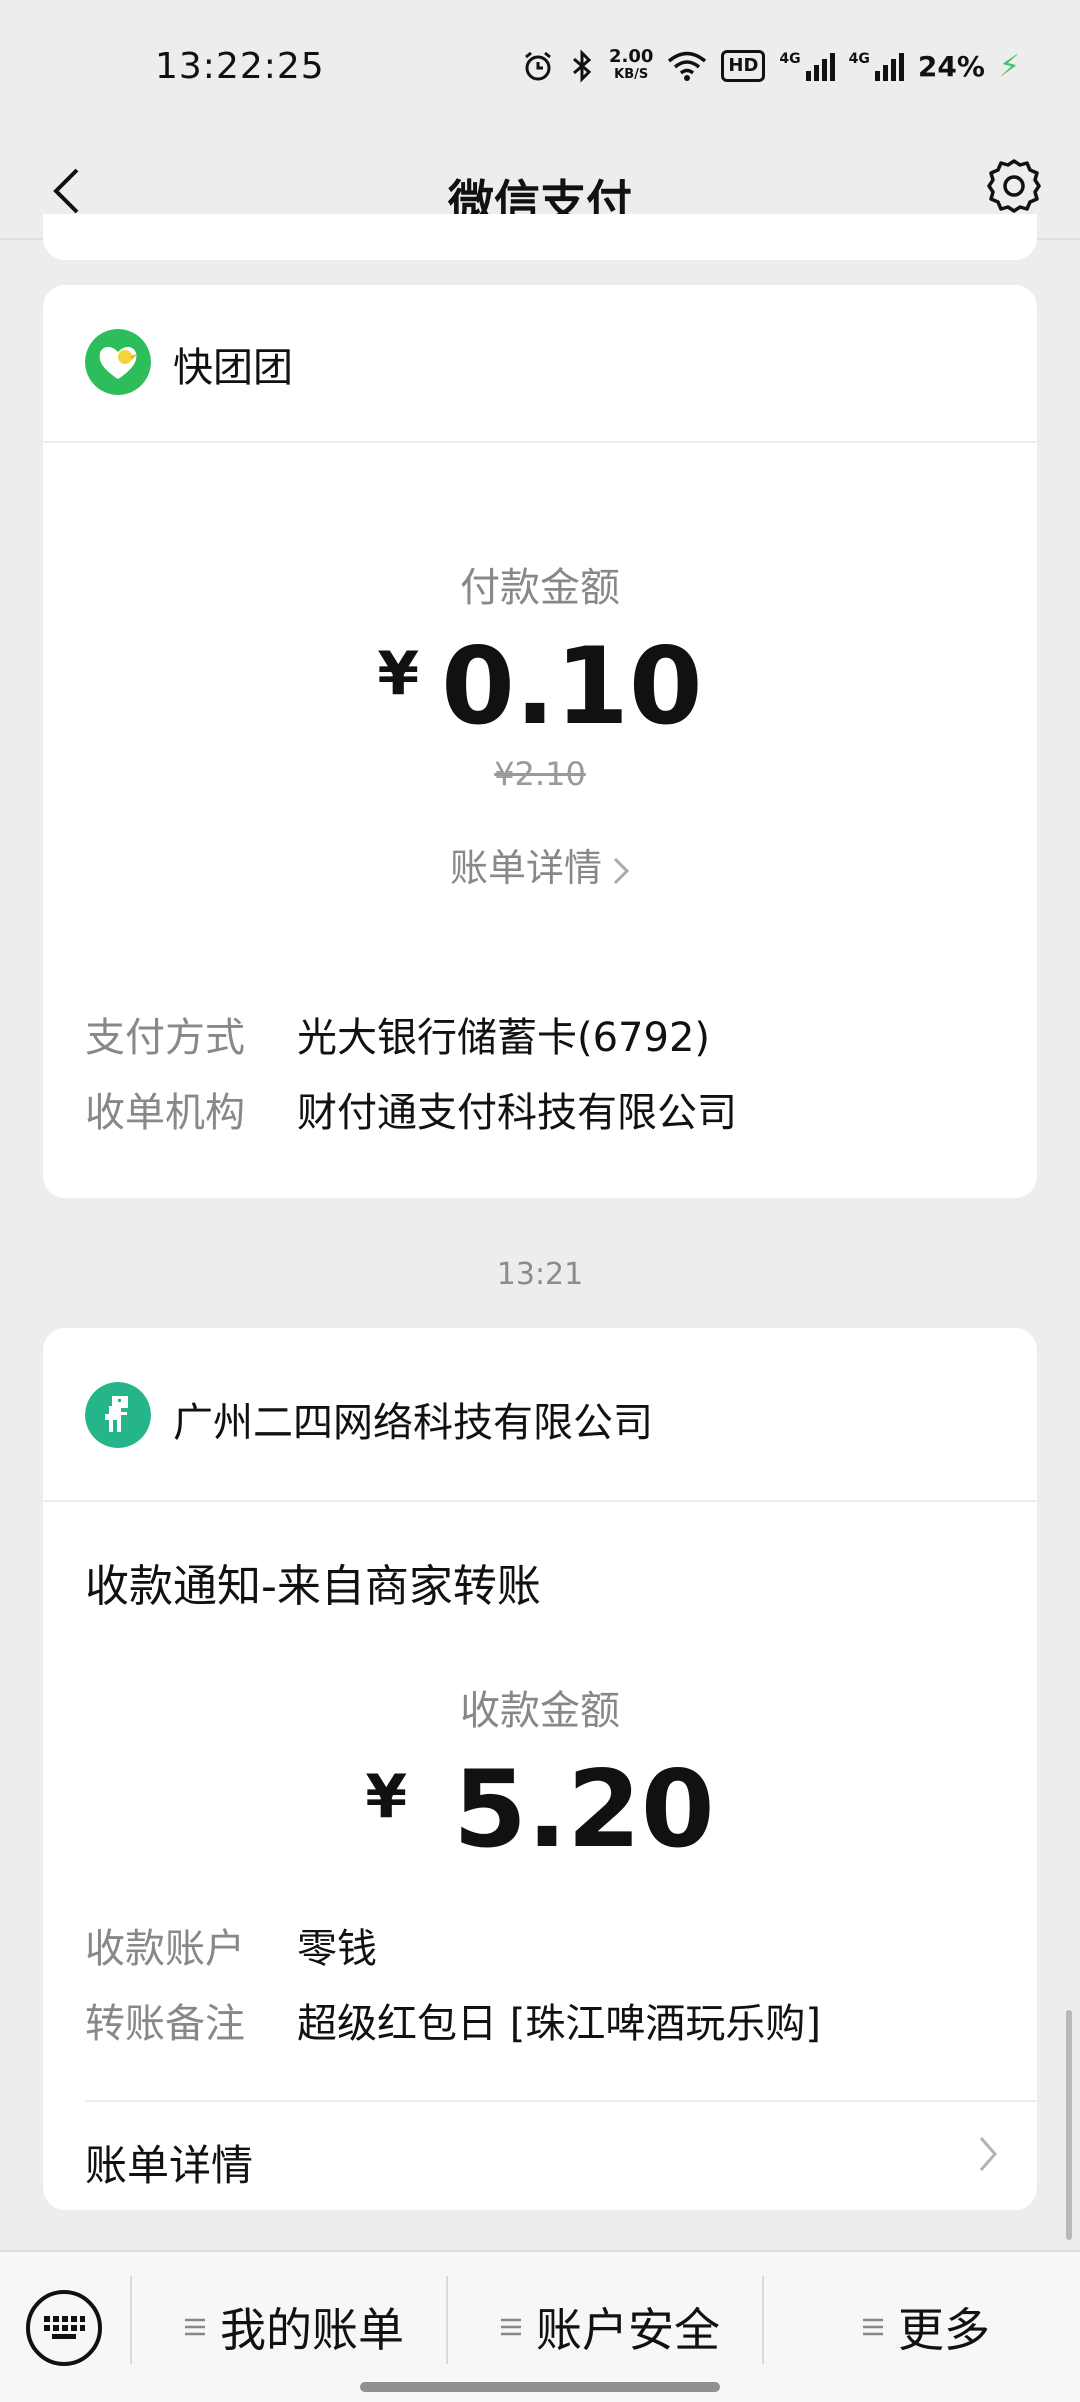  Describe the element at coordinates (807, 66) in the screenshot. I see `signal-icon-1: 4G` at that location.